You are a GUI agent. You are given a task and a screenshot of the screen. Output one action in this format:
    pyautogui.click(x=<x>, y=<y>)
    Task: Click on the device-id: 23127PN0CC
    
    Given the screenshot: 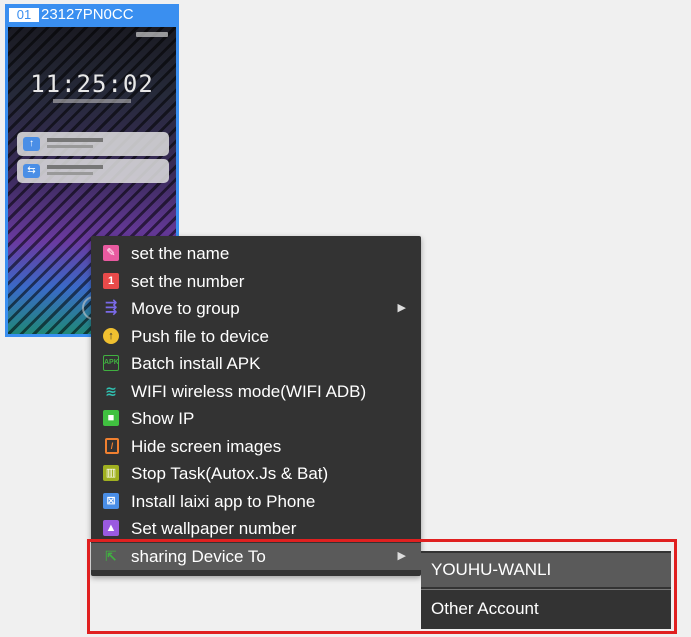 What is the action you would take?
    pyautogui.click(x=87, y=14)
    